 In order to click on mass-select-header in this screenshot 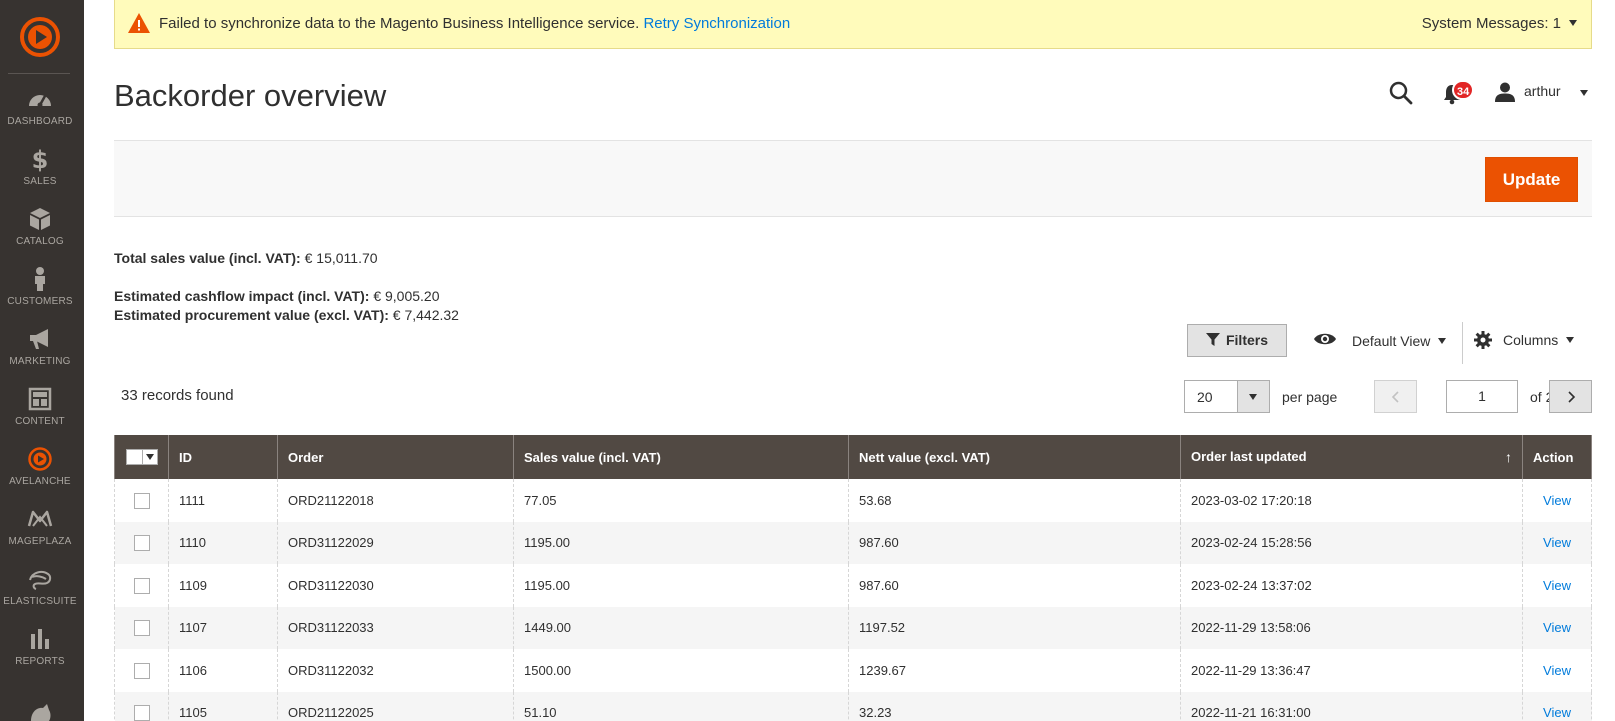, I will do `click(141, 457)`.